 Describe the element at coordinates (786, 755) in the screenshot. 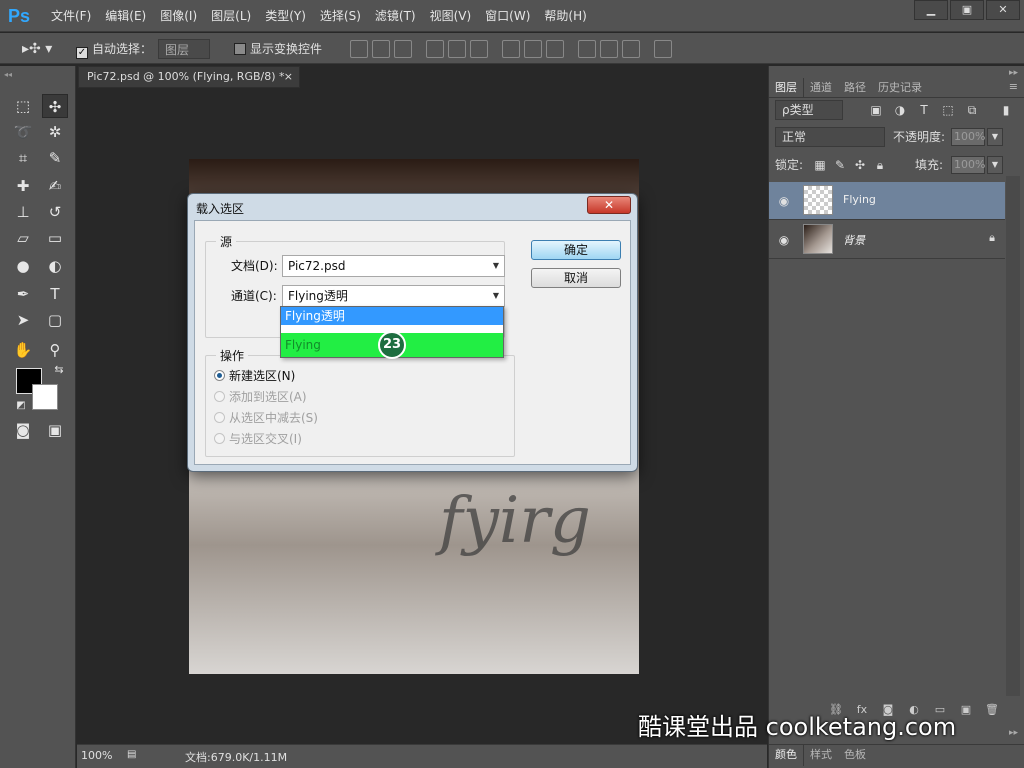

I see `tab-color: 颜色` at that location.